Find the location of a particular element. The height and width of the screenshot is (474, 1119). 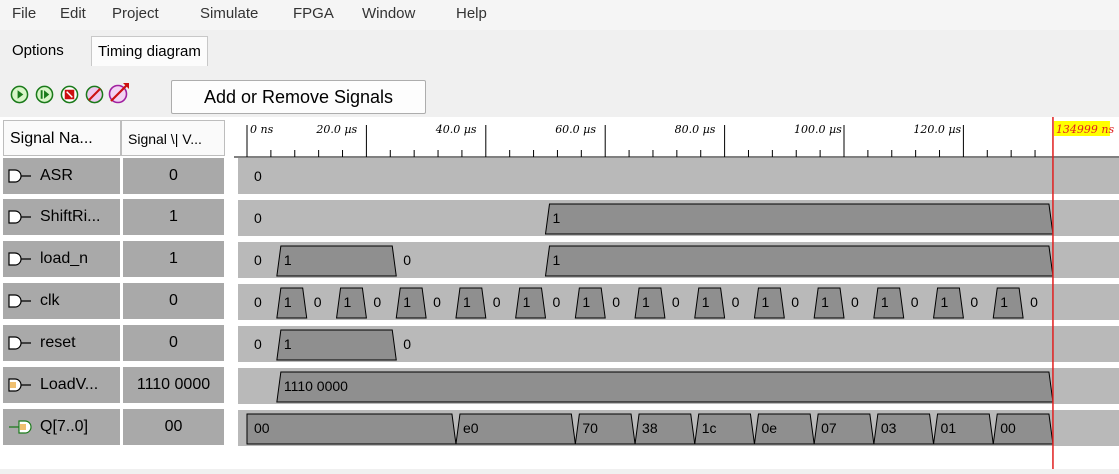

signal-row-value: 00 is located at coordinates (173, 427).